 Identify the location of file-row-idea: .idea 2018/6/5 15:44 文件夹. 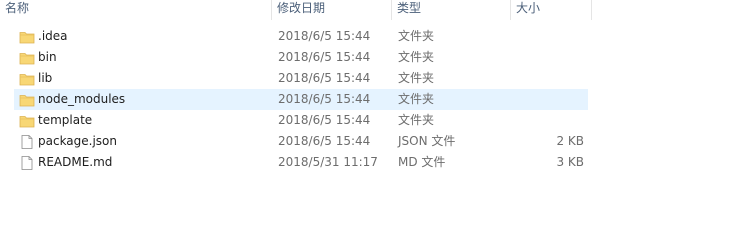
(301, 36).